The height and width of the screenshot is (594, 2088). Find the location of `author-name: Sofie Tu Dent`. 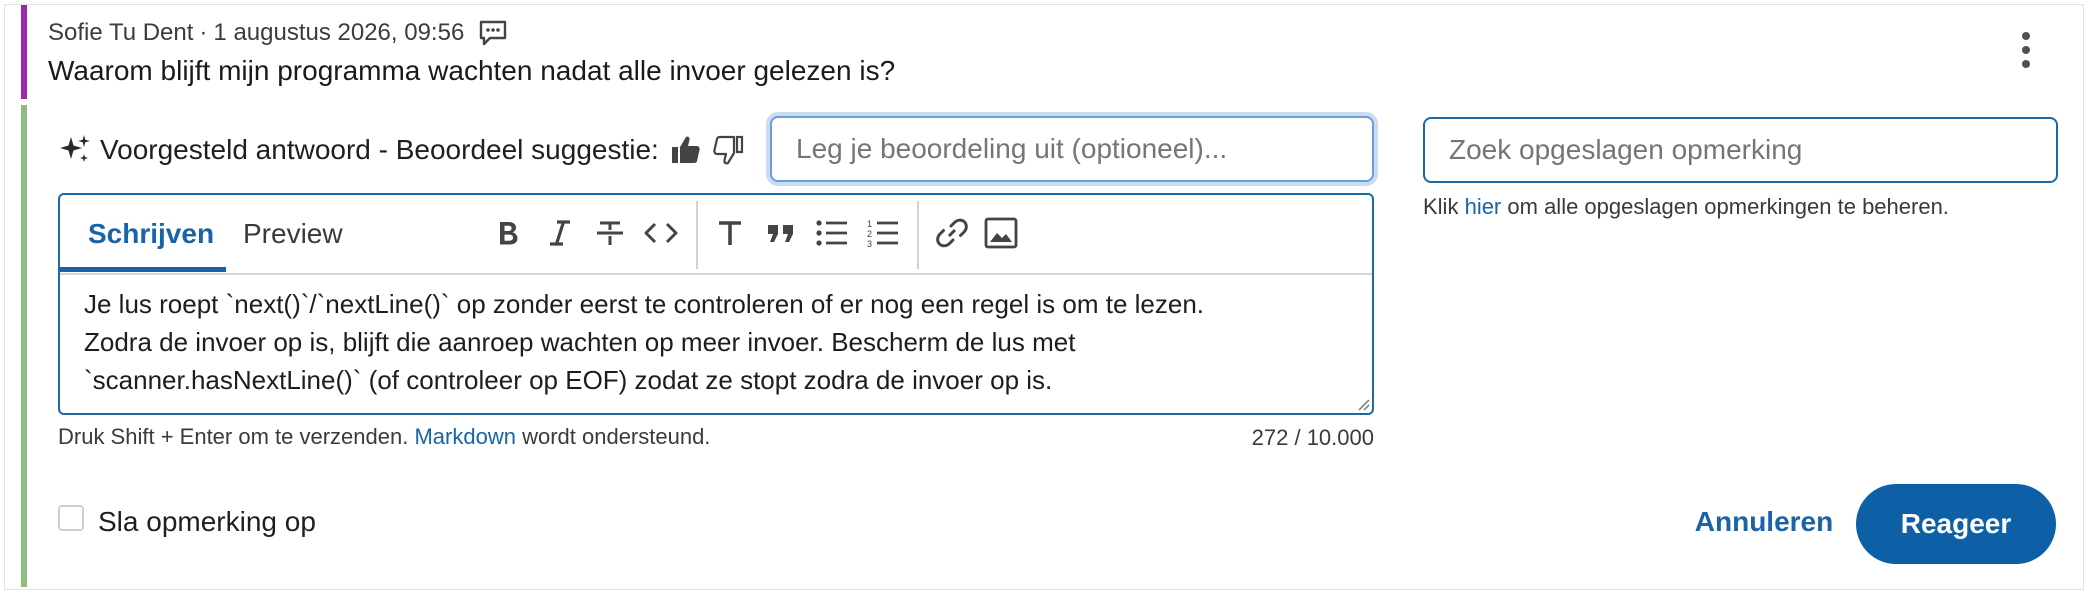

author-name: Sofie Tu Dent is located at coordinates (121, 32).